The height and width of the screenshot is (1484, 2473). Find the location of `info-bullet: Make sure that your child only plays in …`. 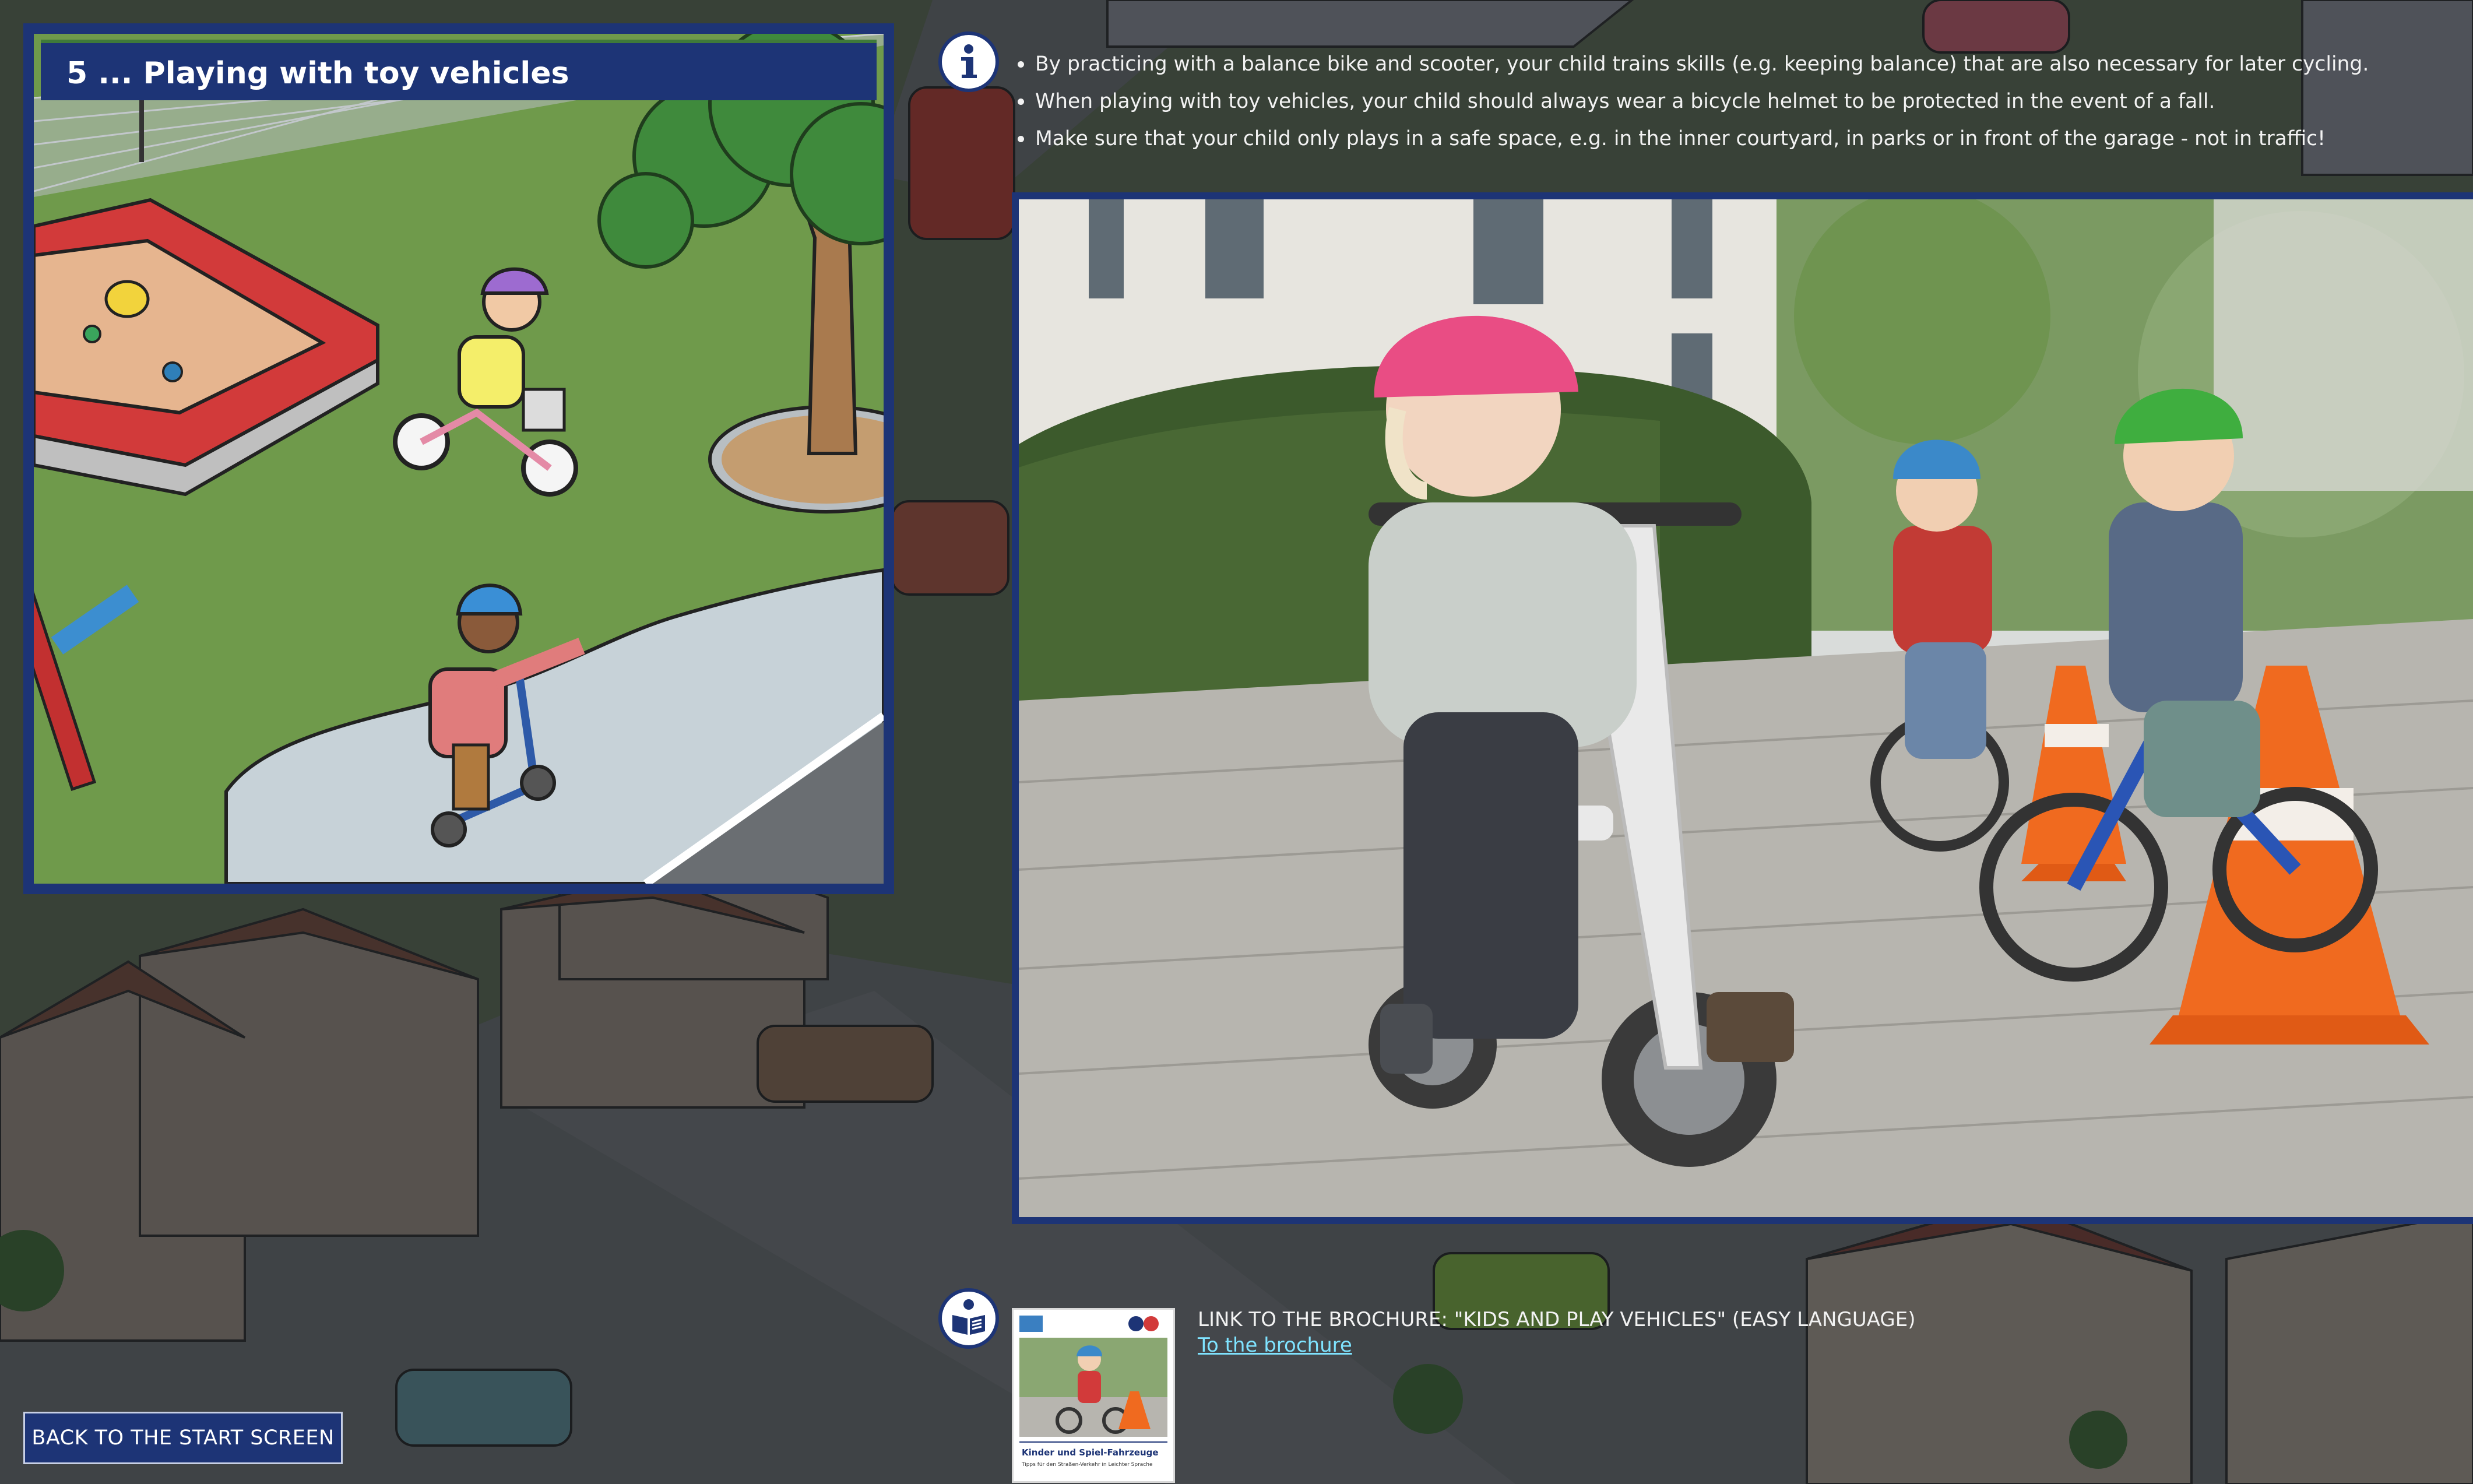

info-bullet: Make sure that your child only plays in … is located at coordinates (1692, 138).